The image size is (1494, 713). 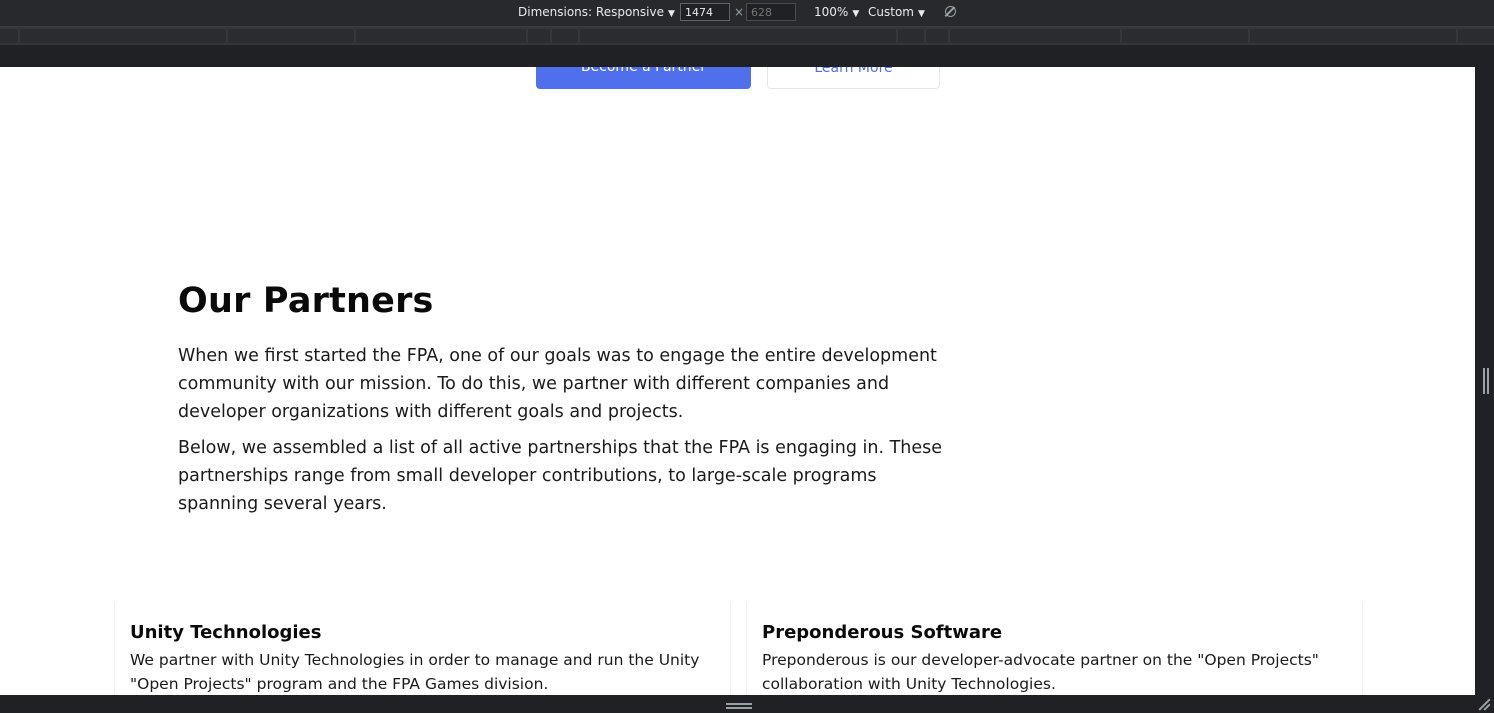 I want to click on section-title: Our Partners, so click(x=306, y=301).